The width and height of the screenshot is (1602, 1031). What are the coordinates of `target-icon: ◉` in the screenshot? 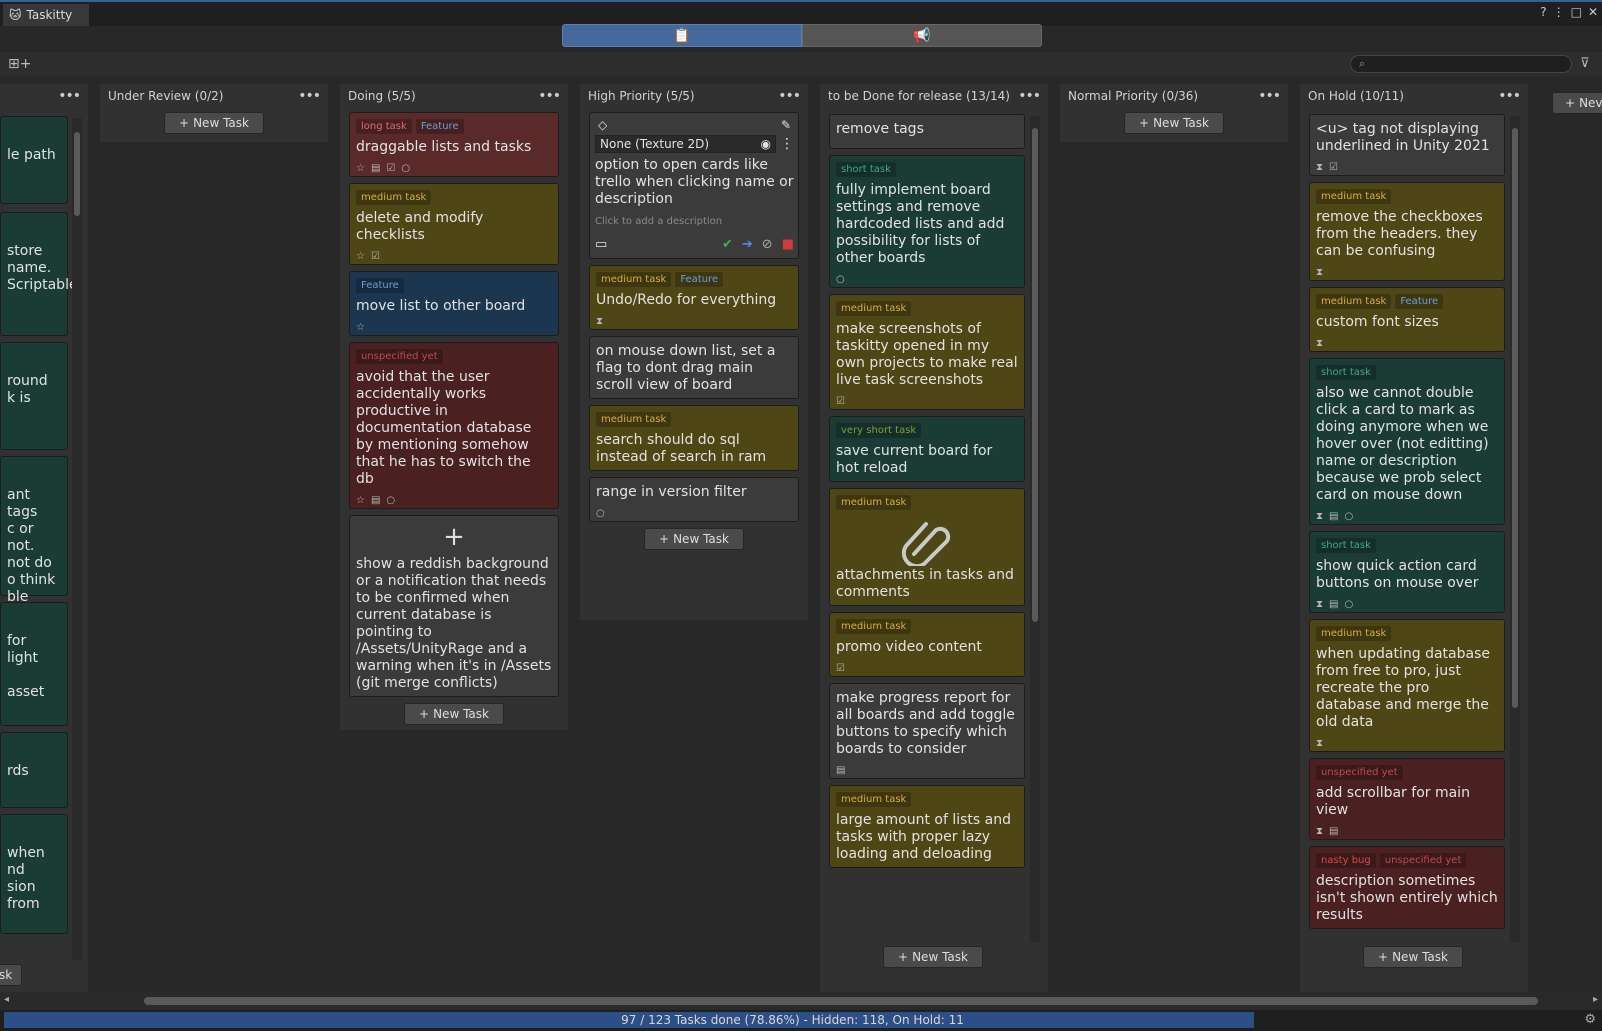 It's located at (766, 144).